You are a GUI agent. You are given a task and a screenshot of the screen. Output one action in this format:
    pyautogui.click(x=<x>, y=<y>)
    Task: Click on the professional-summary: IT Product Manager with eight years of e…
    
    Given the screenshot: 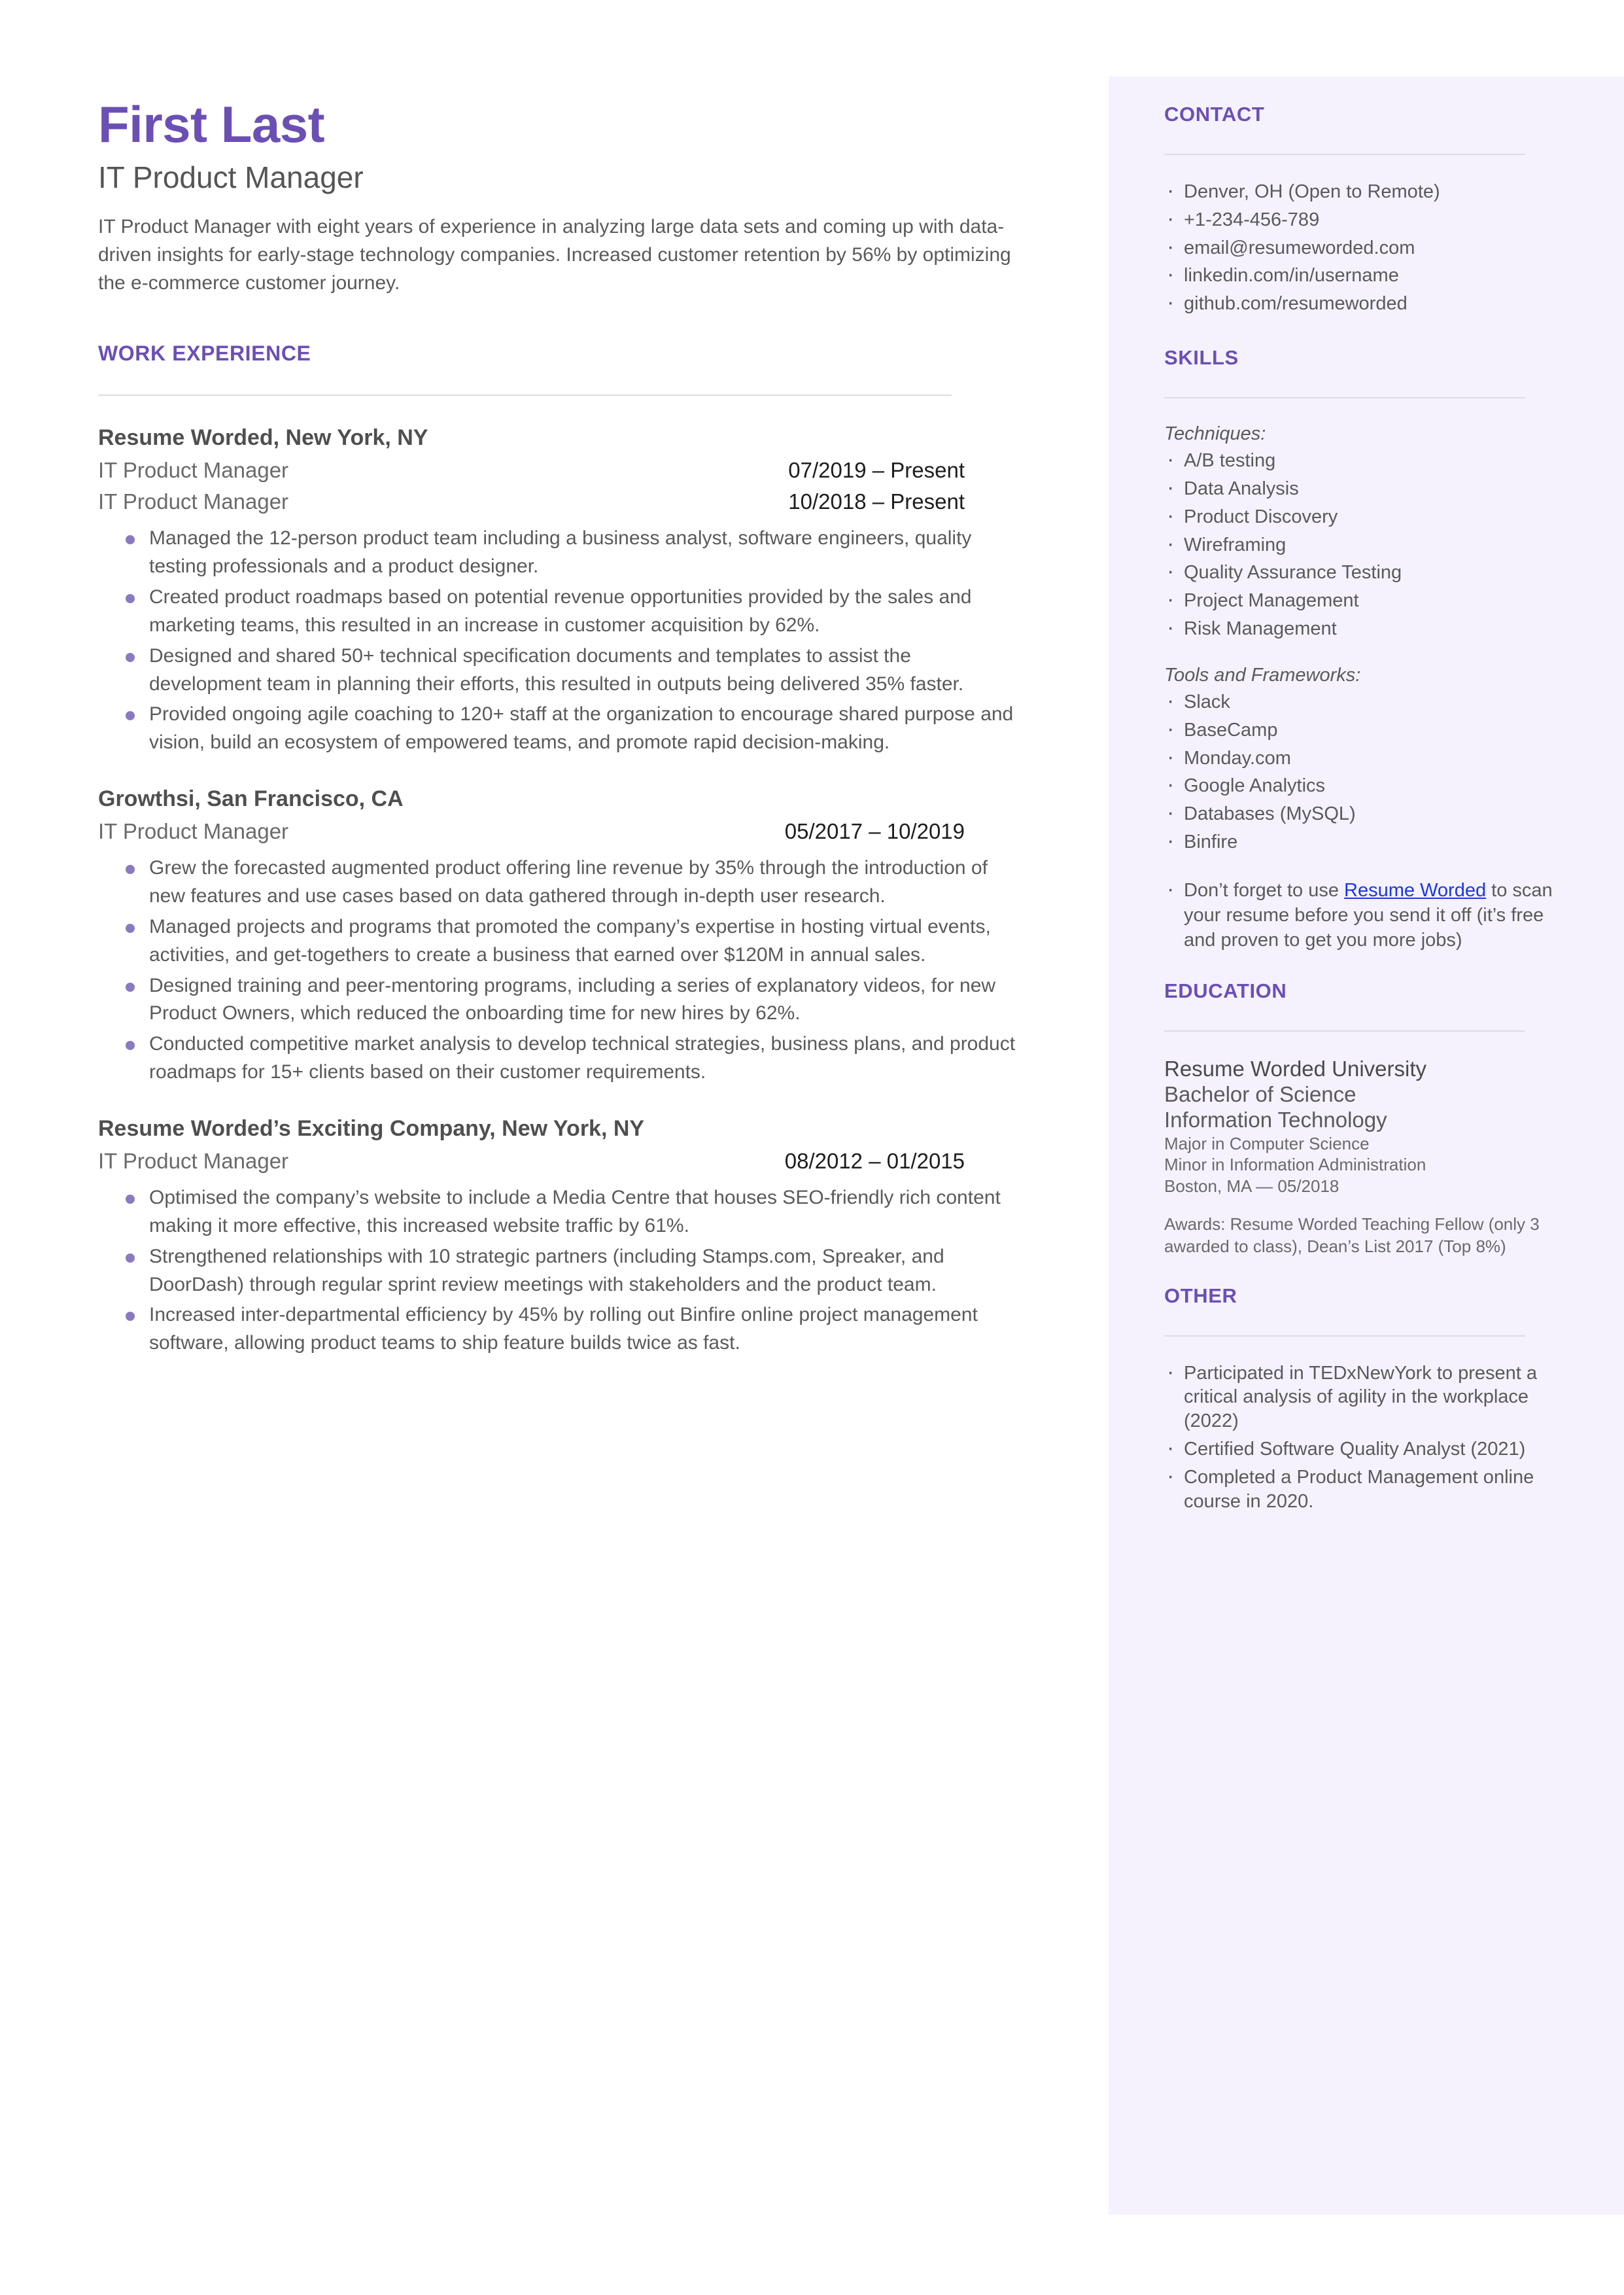 What is the action you would take?
    pyautogui.click(x=554, y=255)
    